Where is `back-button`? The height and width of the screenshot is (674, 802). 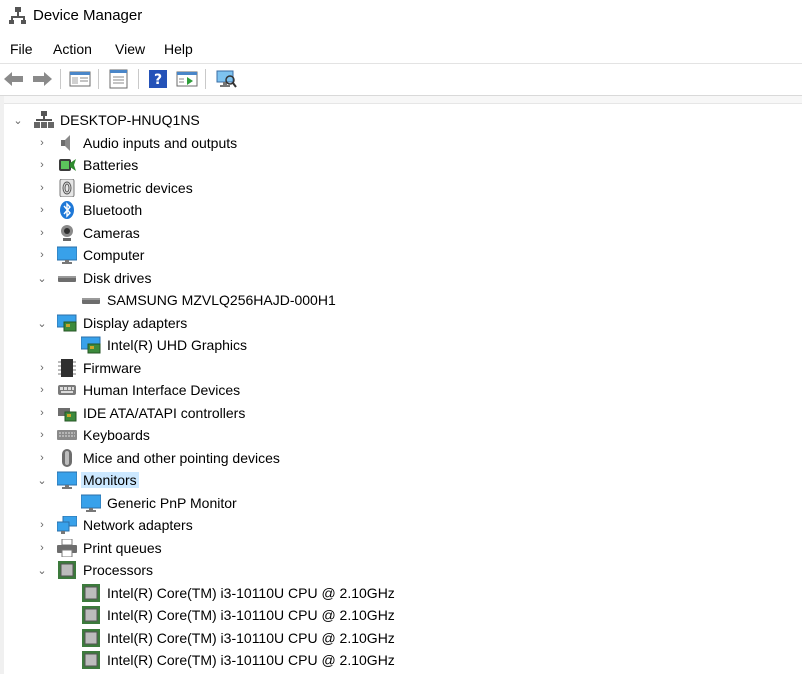 back-button is located at coordinates (14, 79).